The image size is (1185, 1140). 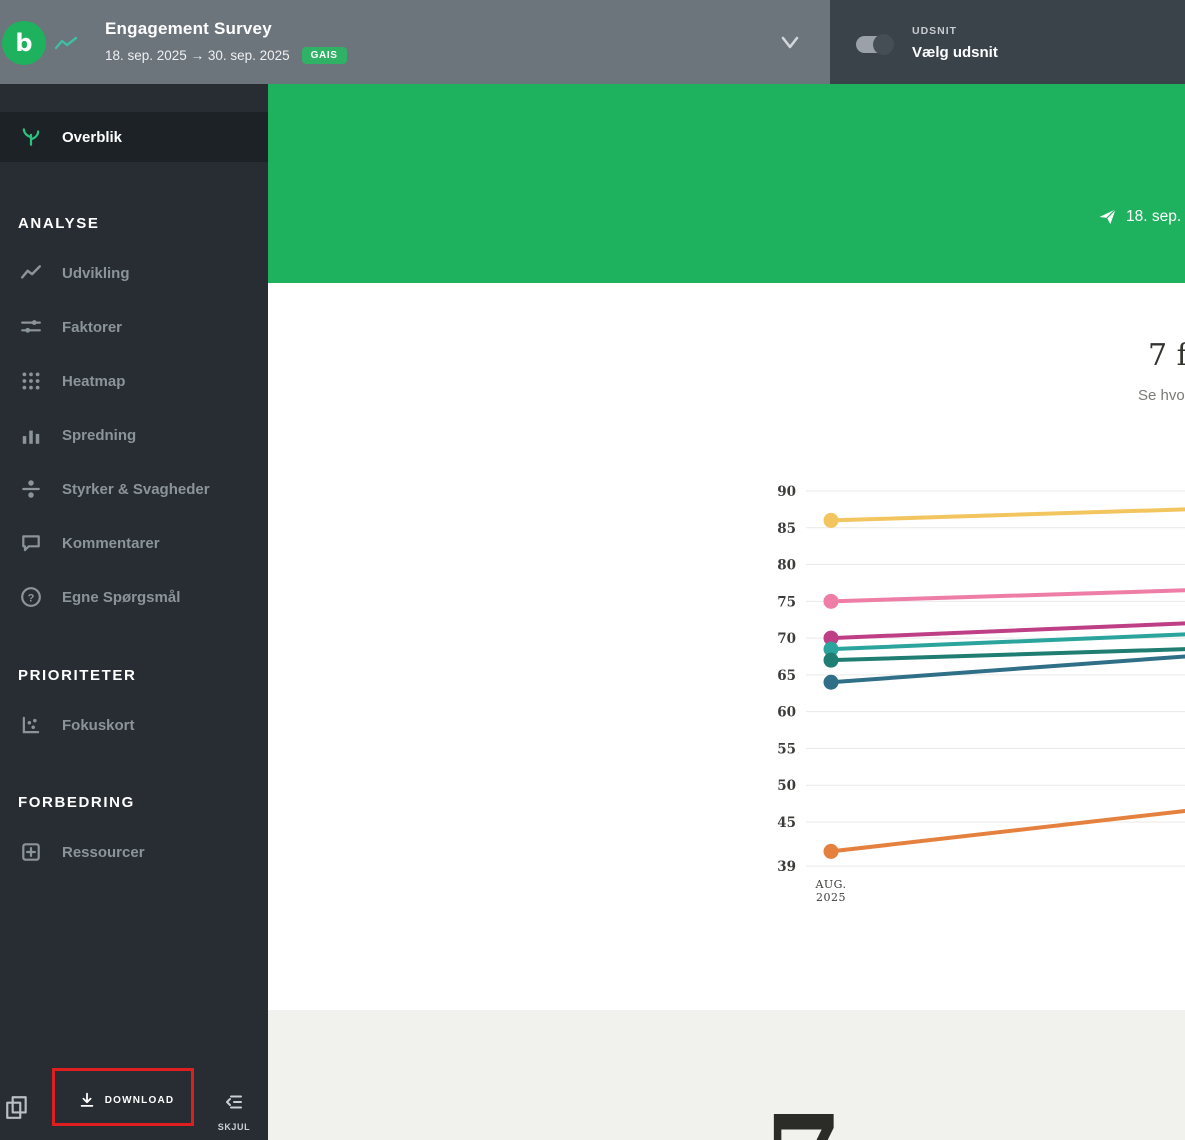 What do you see at coordinates (786, 786) in the screenshot?
I see `chart-y-tick-label: 50` at bounding box center [786, 786].